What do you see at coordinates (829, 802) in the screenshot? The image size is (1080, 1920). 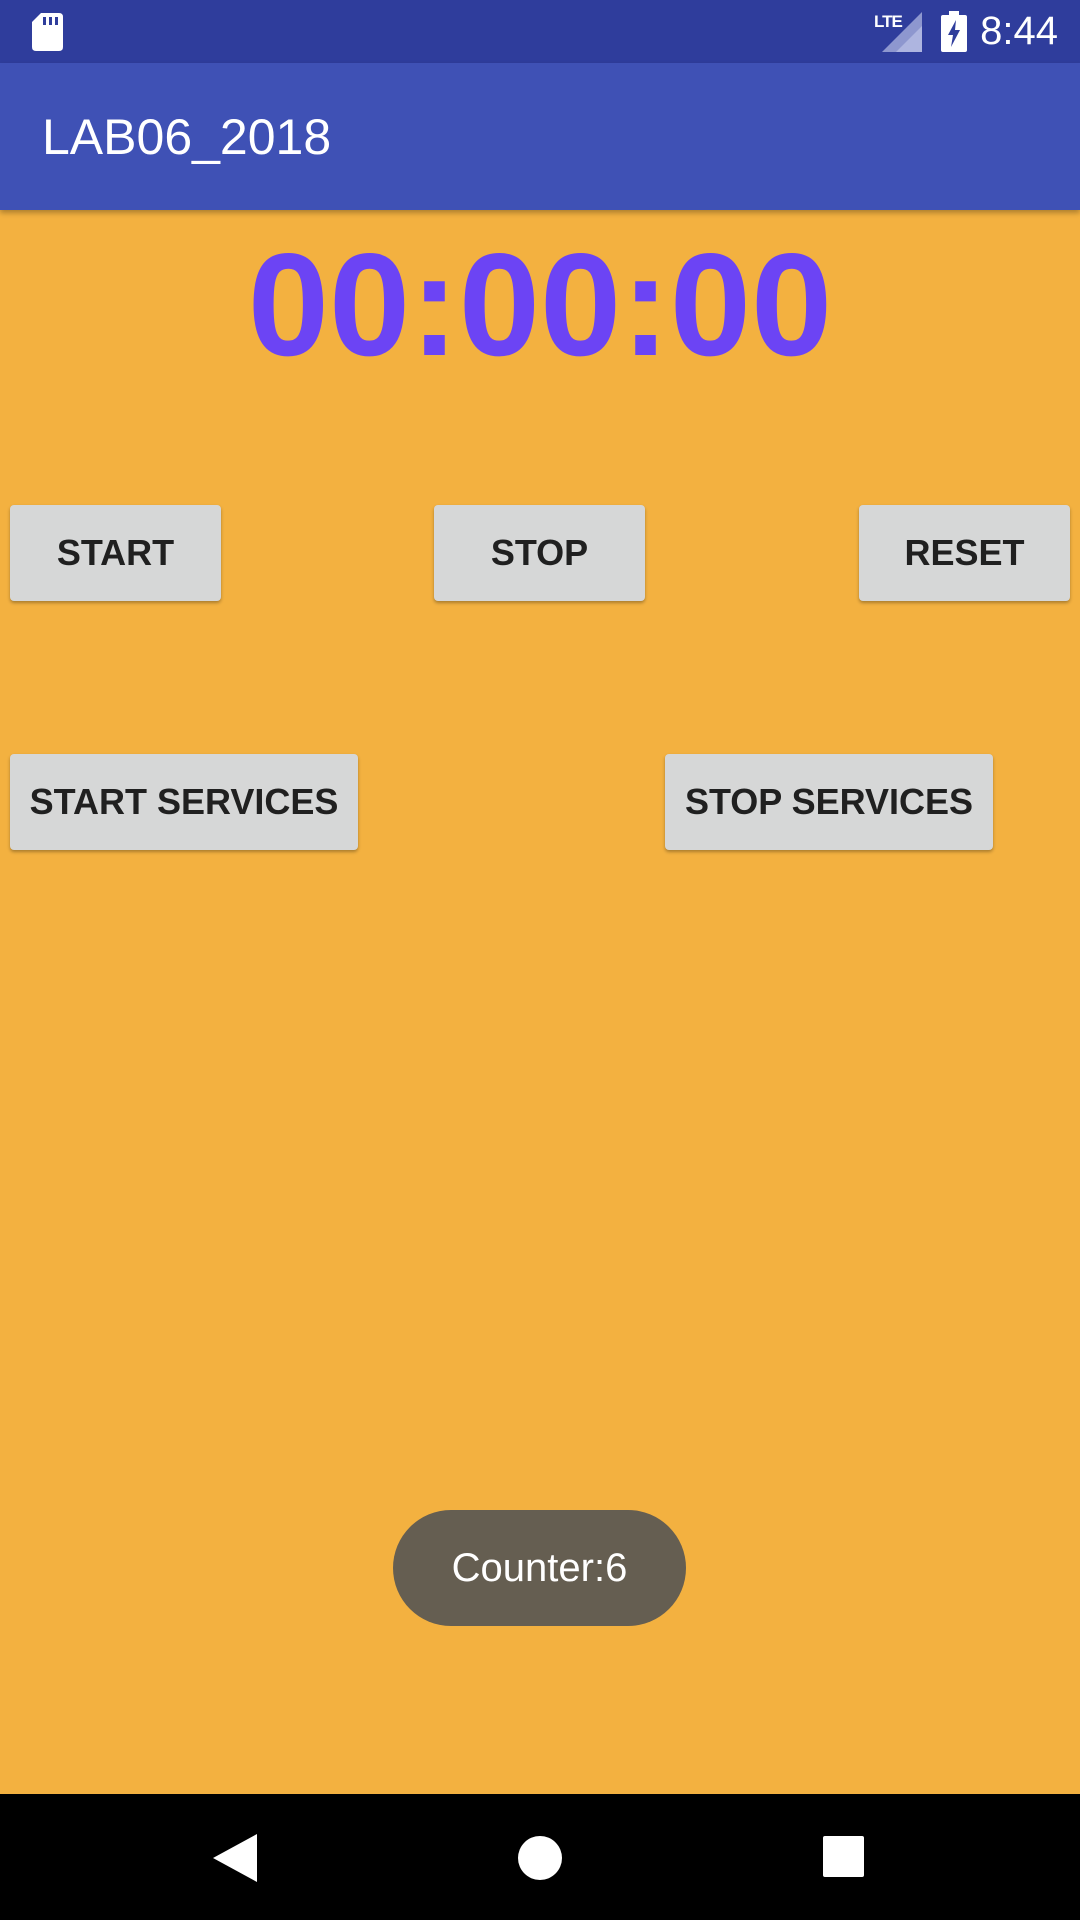 I see `stop-services-button: STOP SERVICES` at bounding box center [829, 802].